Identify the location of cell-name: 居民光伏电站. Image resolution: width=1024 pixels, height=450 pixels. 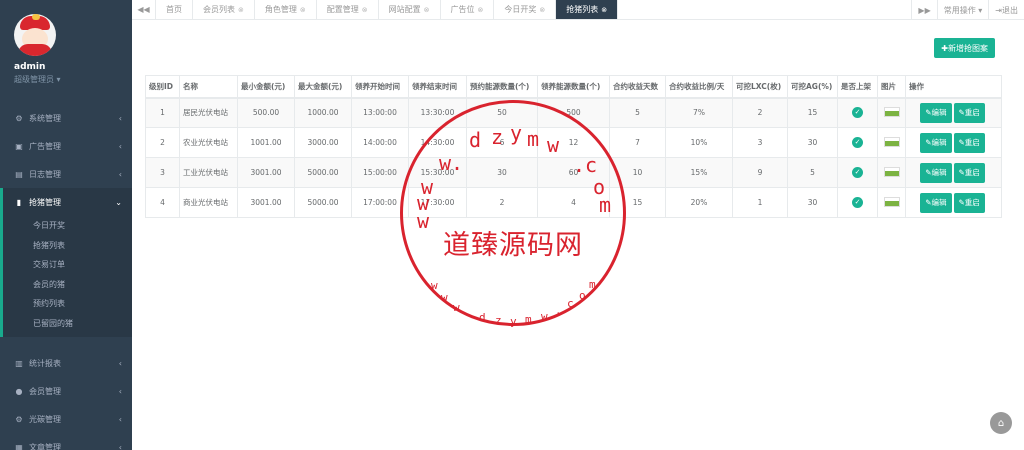
(208, 112).